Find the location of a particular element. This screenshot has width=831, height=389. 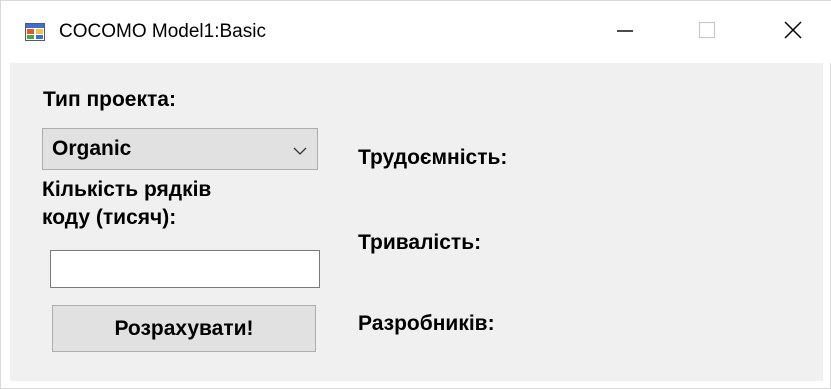

close-icon is located at coordinates (793, 32).